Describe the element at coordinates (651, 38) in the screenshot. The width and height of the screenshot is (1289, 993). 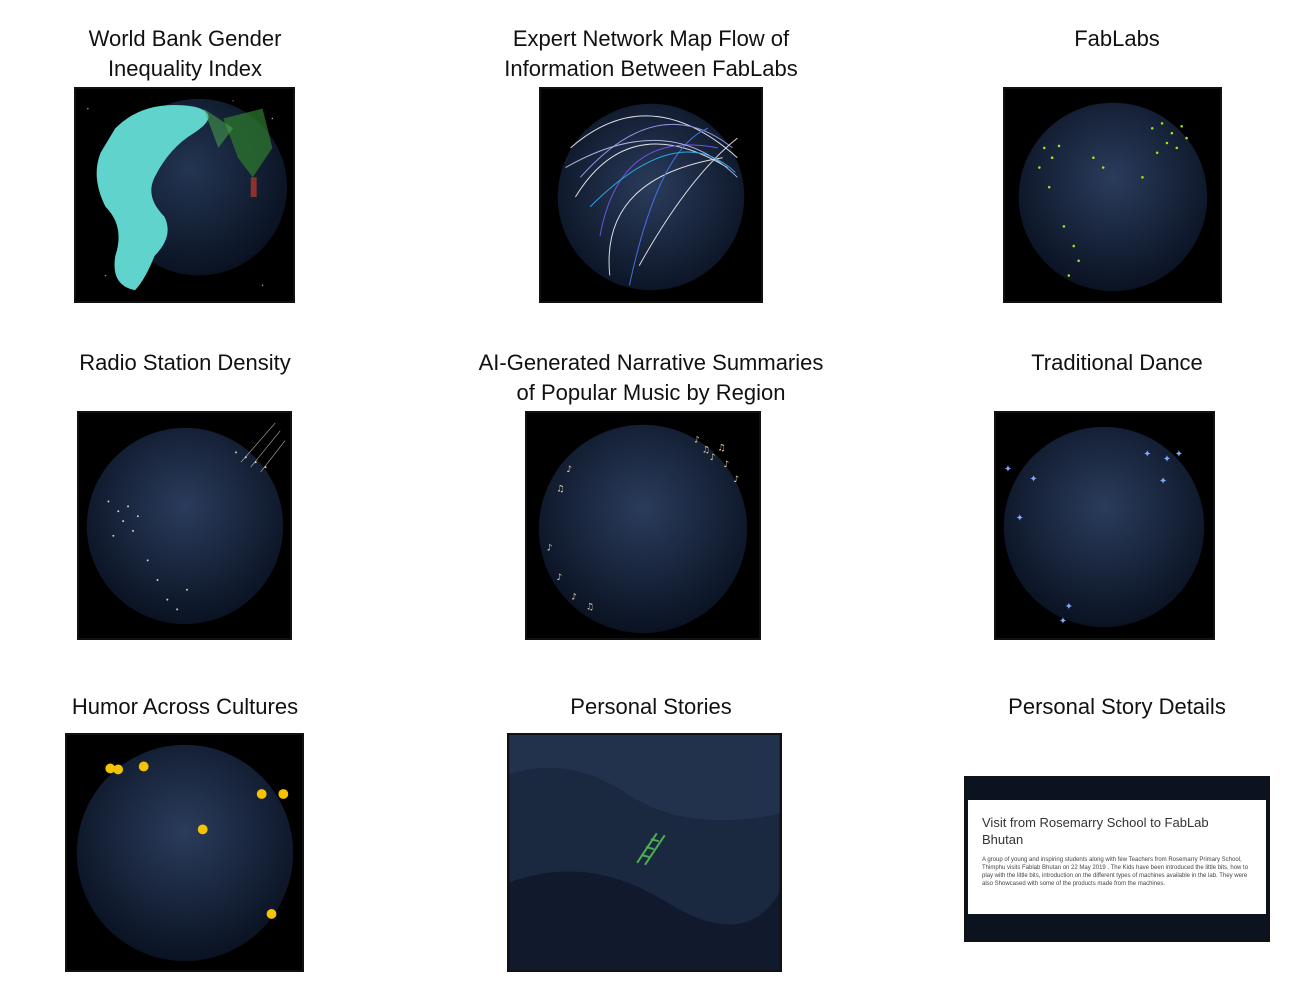
I see `panel-title-line: Expert Network Map Flow of` at that location.